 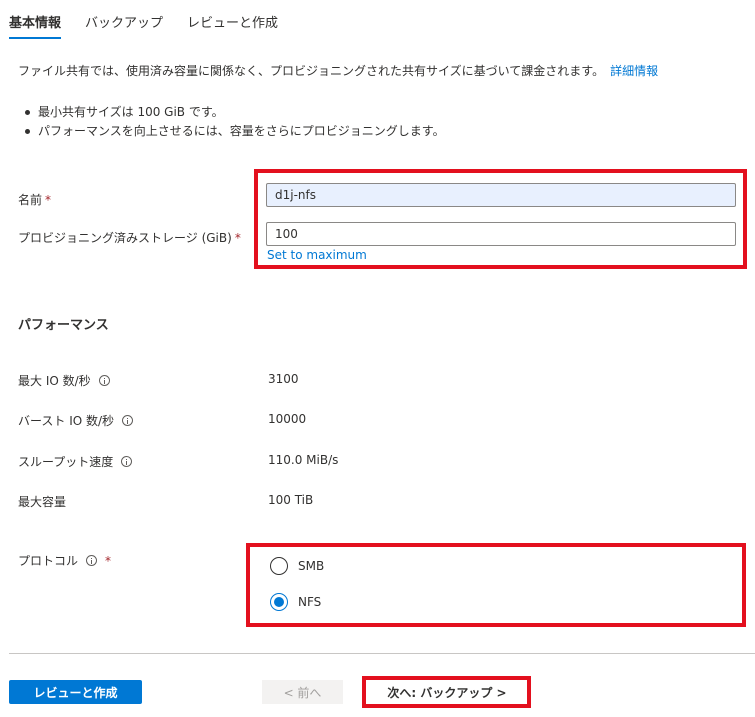 What do you see at coordinates (235, 112) in the screenshot?
I see `bullet-min-size: 最小共有サイズは 100 GiB です。` at bounding box center [235, 112].